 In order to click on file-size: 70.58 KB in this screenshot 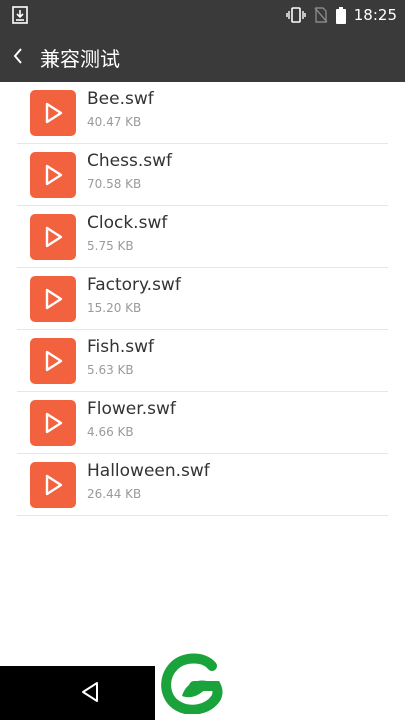, I will do `click(114, 184)`.